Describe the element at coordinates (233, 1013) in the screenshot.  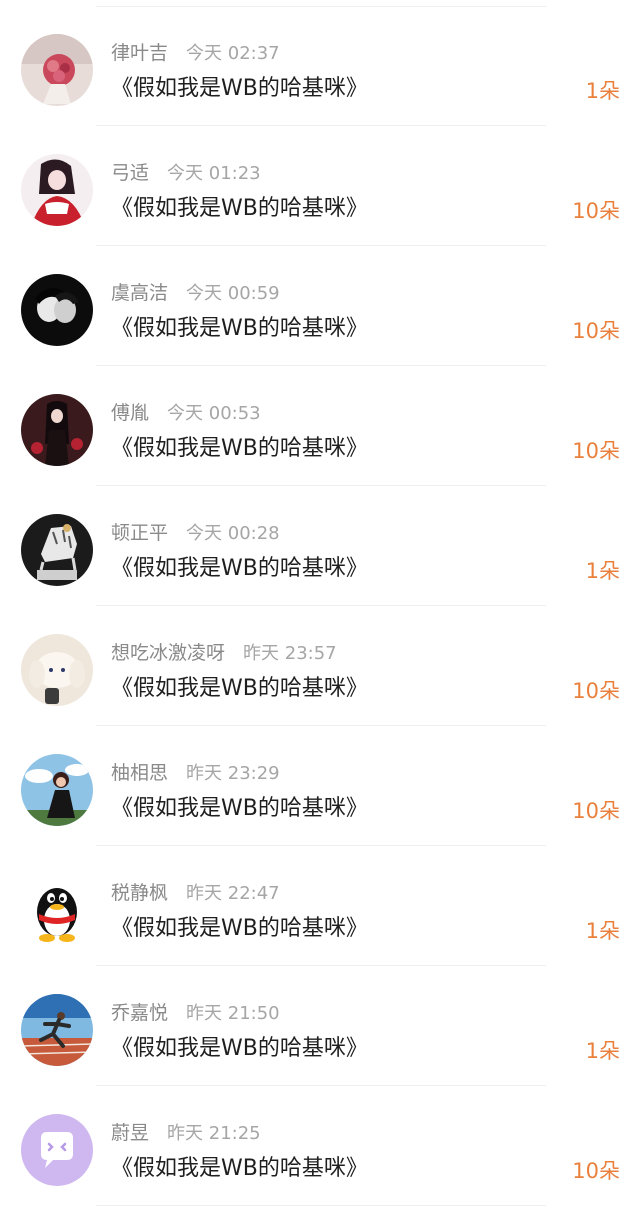
I see `timestamp: 昨天 21:50` at that location.